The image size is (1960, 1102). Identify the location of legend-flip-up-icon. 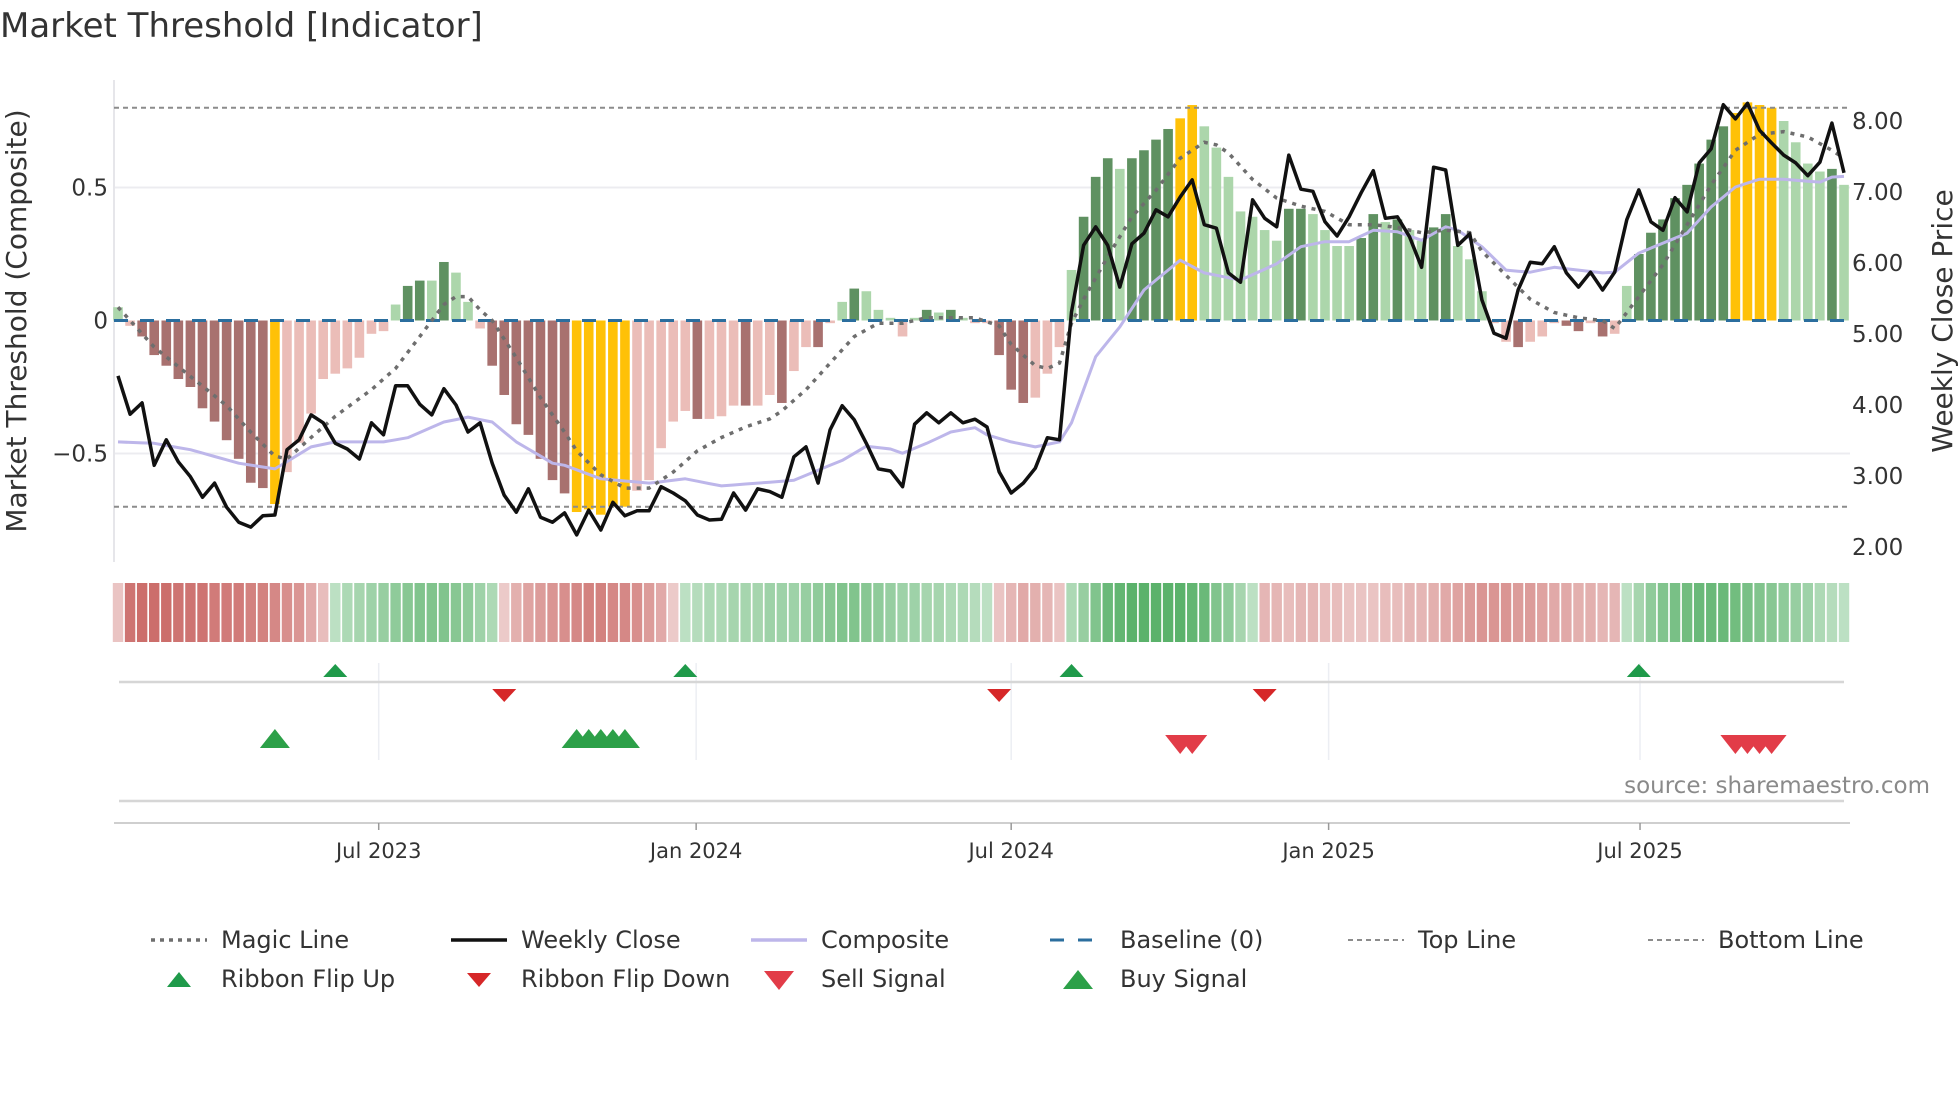
(179, 979).